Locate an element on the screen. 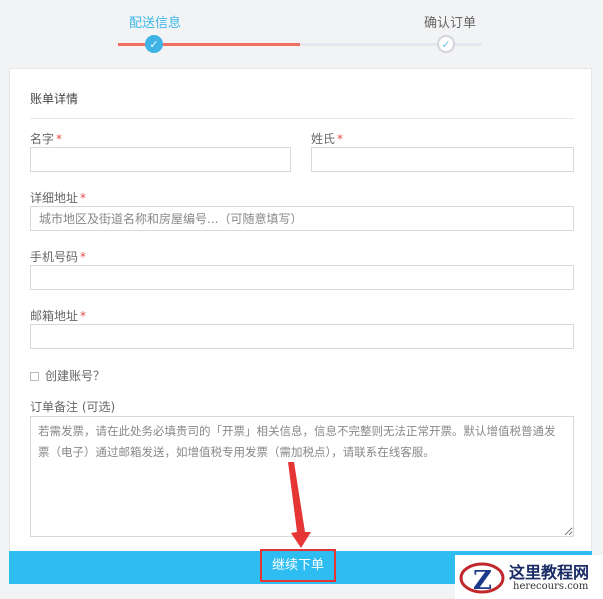  first-name-label: 名字 * is located at coordinates (46, 139).